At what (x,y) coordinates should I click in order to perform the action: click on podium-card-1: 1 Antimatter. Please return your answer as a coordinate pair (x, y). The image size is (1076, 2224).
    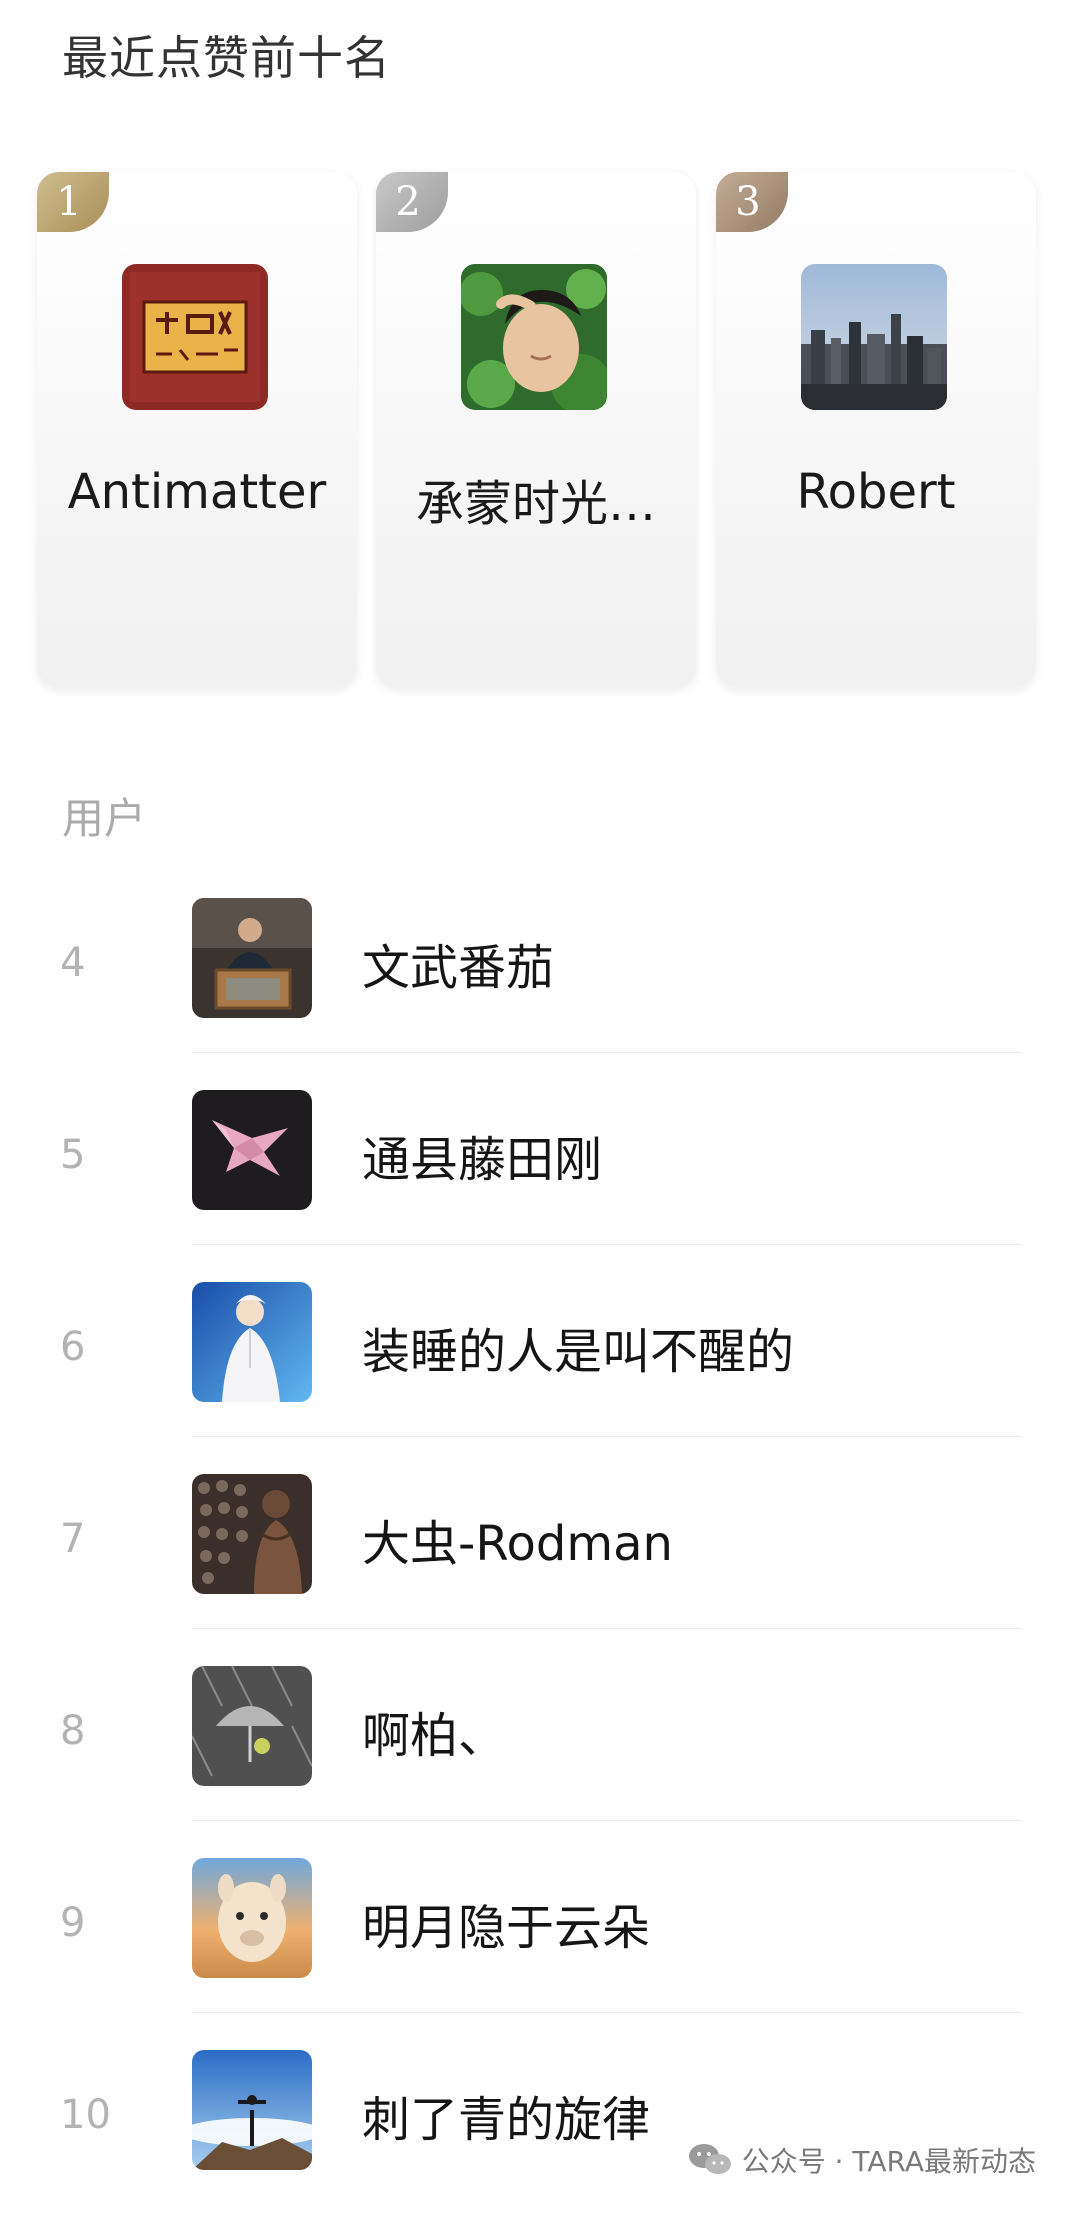
    Looking at the image, I should click on (197, 430).